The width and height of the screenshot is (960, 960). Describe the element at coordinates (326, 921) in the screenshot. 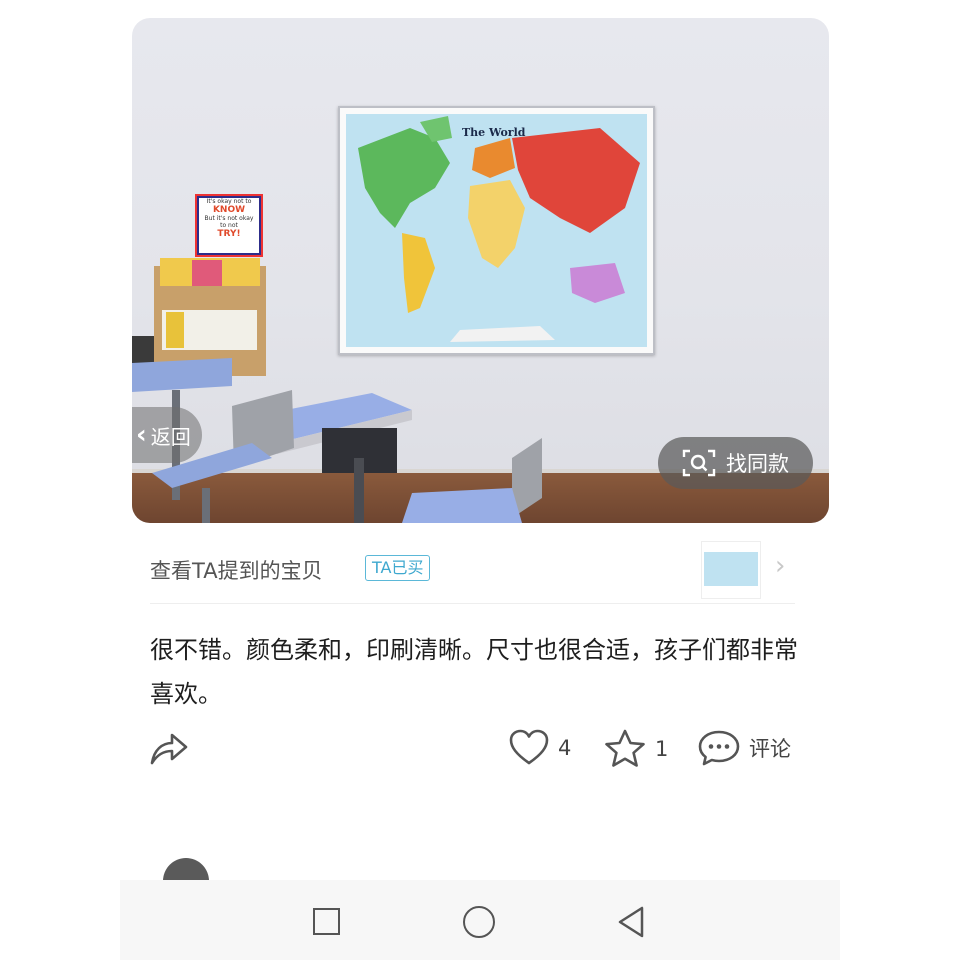

I see `recent-apps-icon` at that location.